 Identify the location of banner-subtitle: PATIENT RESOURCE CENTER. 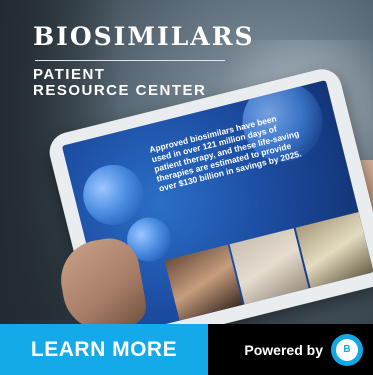
(119, 83).